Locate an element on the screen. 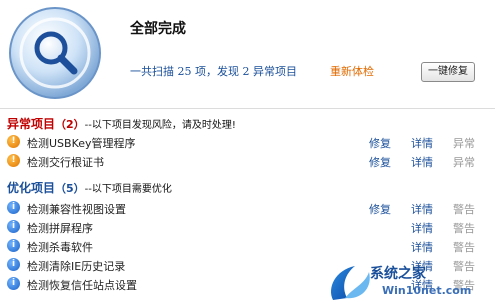 The width and height of the screenshot is (495, 308). abnormal-count: （2） is located at coordinates (70, 124).